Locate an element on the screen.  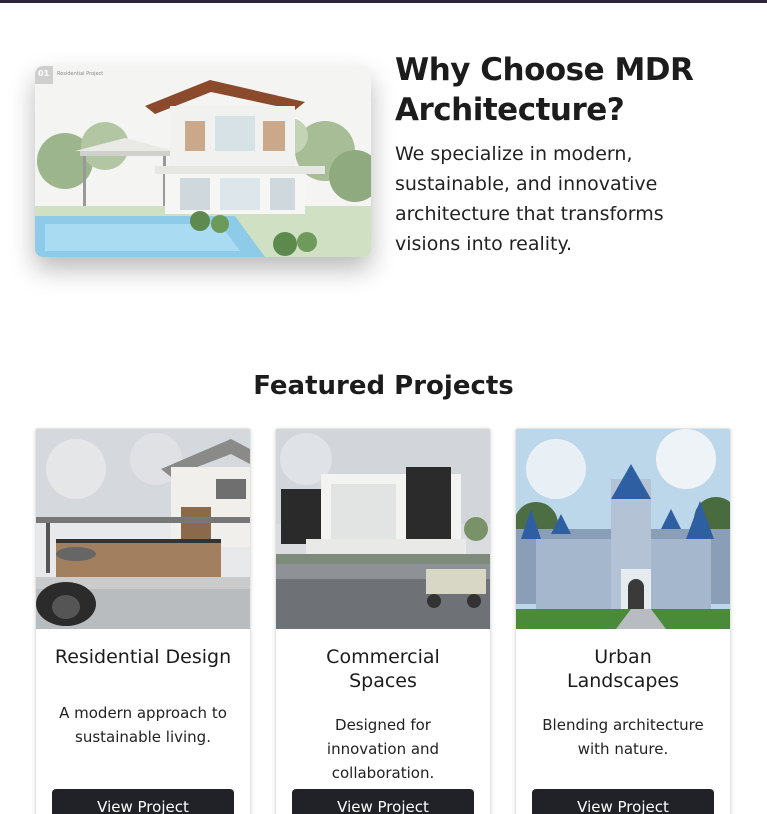
urban-landscapes-image is located at coordinates (623, 529).